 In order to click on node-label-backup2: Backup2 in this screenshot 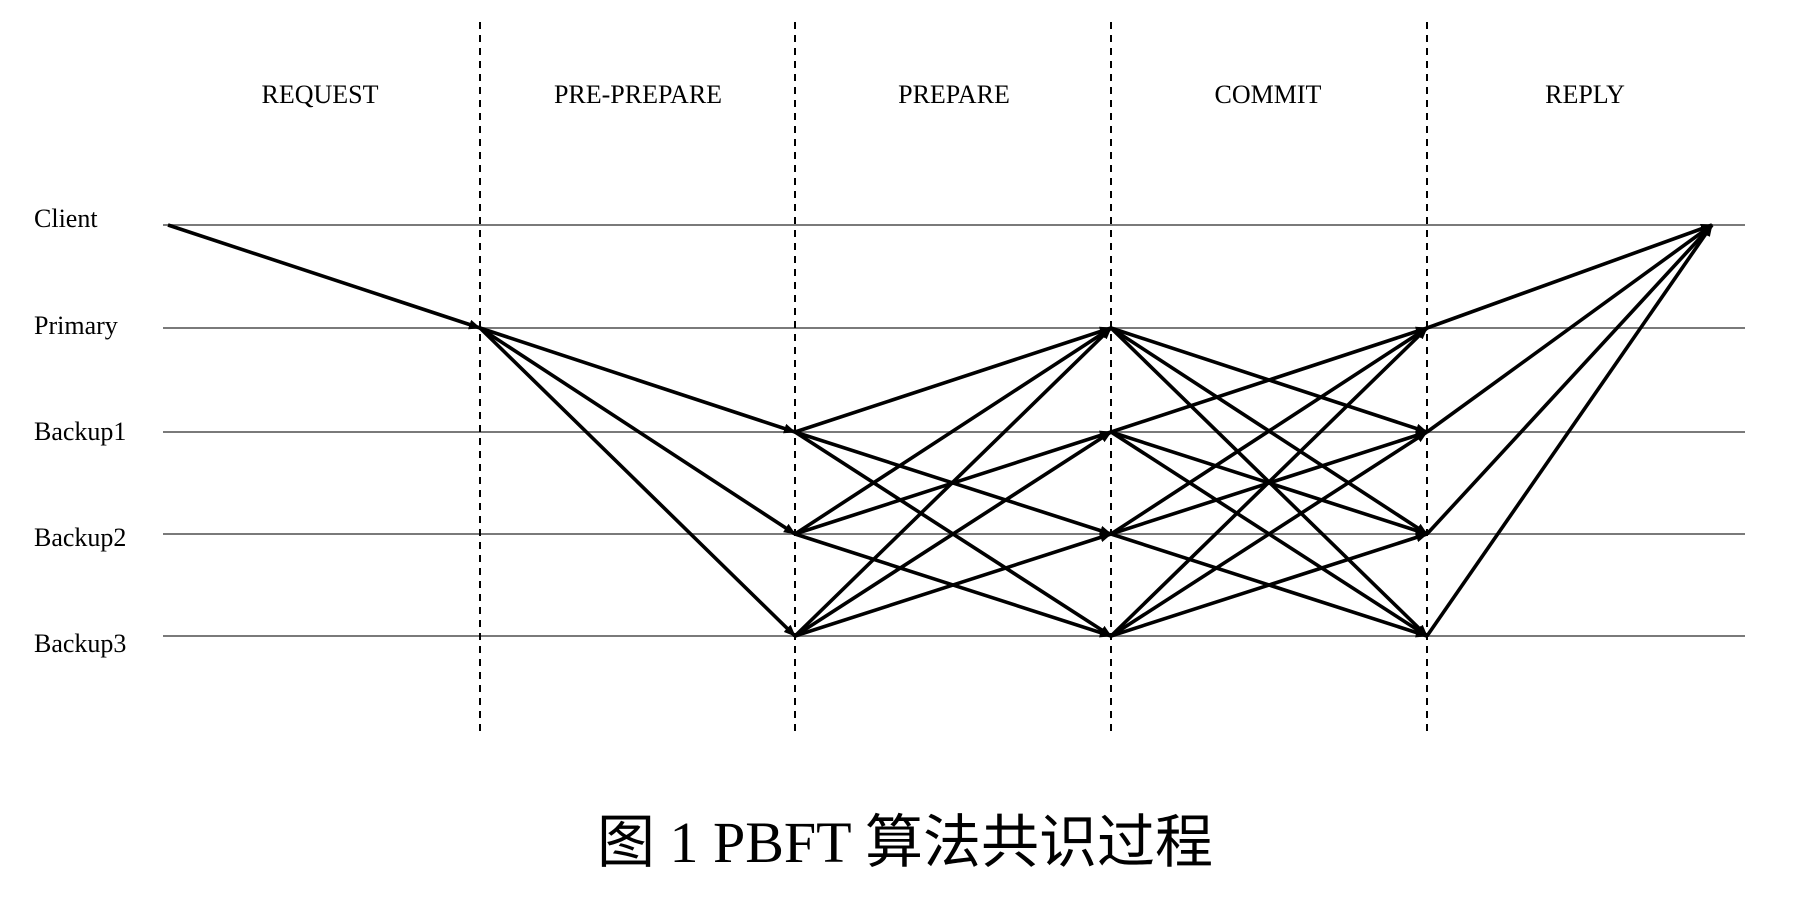, I will do `click(80, 537)`.